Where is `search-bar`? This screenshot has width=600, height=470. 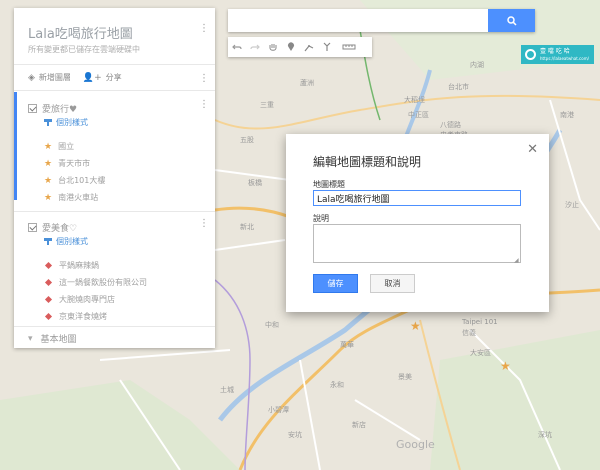 search-bar is located at coordinates (381, 20).